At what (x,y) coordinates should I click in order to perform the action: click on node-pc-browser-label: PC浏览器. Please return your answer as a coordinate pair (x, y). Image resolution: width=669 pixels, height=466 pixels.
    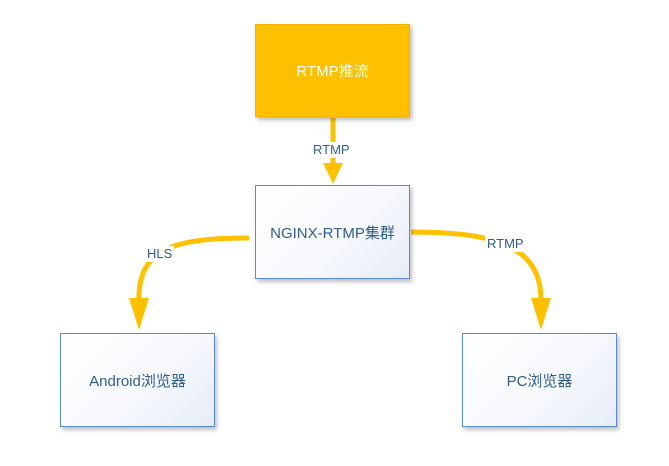
    Looking at the image, I should click on (539, 381).